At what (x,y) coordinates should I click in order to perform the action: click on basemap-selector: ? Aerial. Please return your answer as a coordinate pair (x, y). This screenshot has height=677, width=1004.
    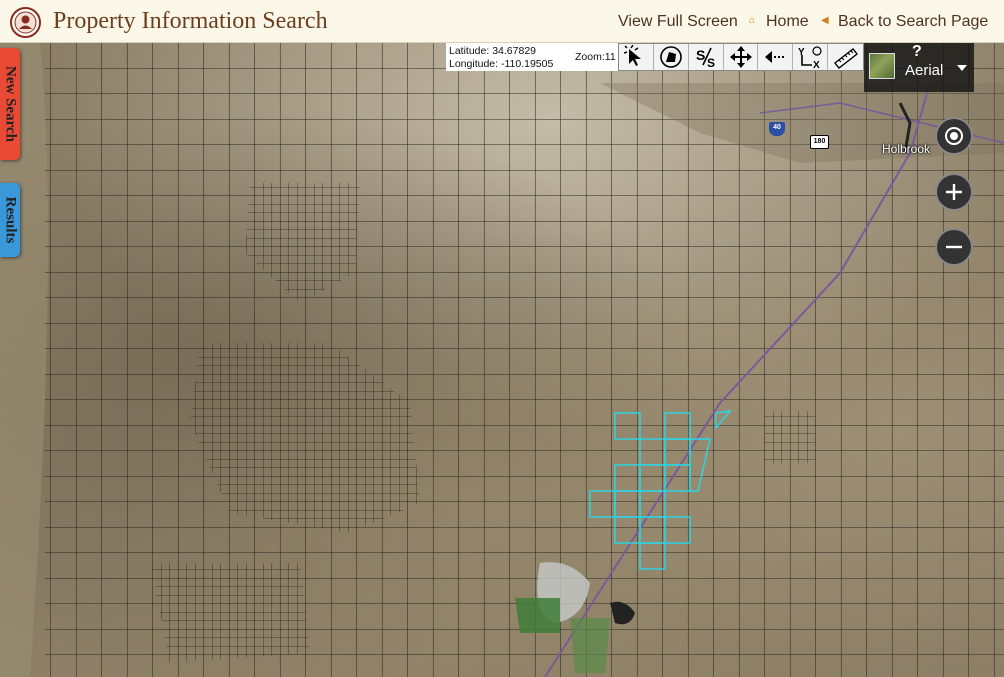
    Looking at the image, I should click on (919, 67).